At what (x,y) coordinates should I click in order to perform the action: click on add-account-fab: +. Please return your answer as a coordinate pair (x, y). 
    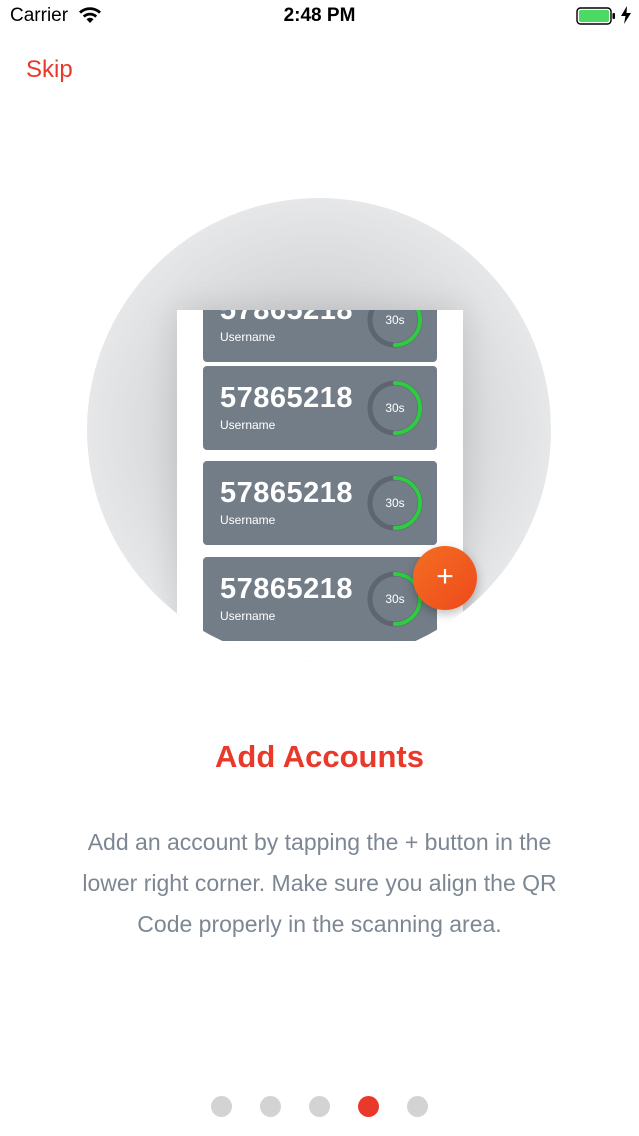
    Looking at the image, I should click on (445, 578).